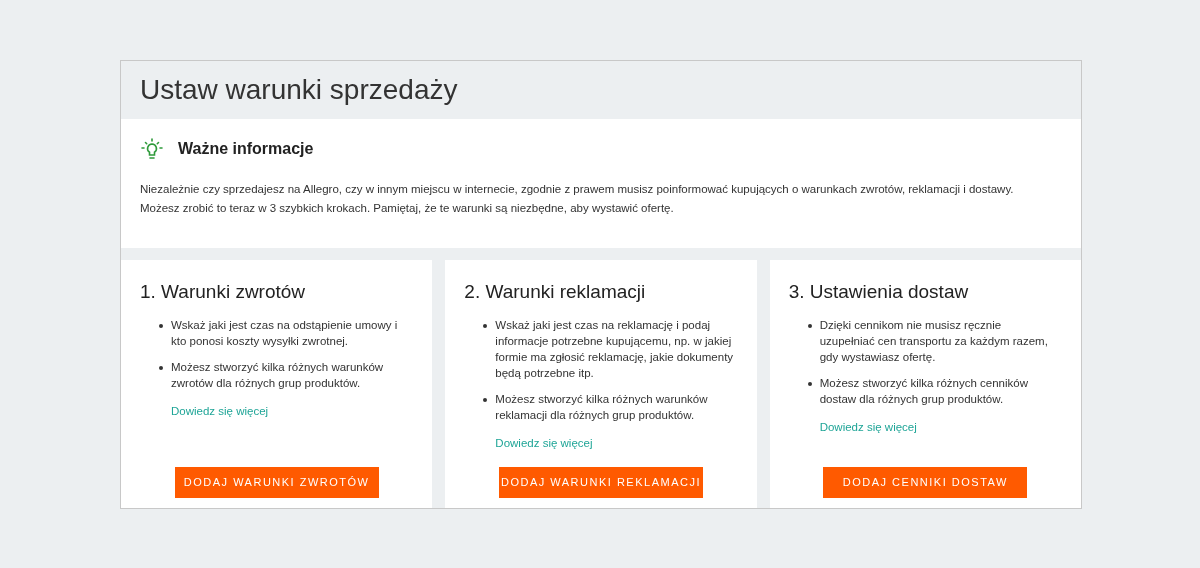 The width and height of the screenshot is (1200, 568). What do you see at coordinates (577, 199) in the screenshot?
I see `info-paragraph: Niezależnie czy sprzedajesz na Allegro, czy w innym miejscu w internecie, zgodnie z prawem musisz poinformować kupujących o warunkach zwrotów, reklamacji i dostawy. Możesz zrobić to teraz w 3 szybkich krokach. Pamiętaj, że te warunki są niezbędne, aby wystawić ofertę.` at bounding box center [577, 199].